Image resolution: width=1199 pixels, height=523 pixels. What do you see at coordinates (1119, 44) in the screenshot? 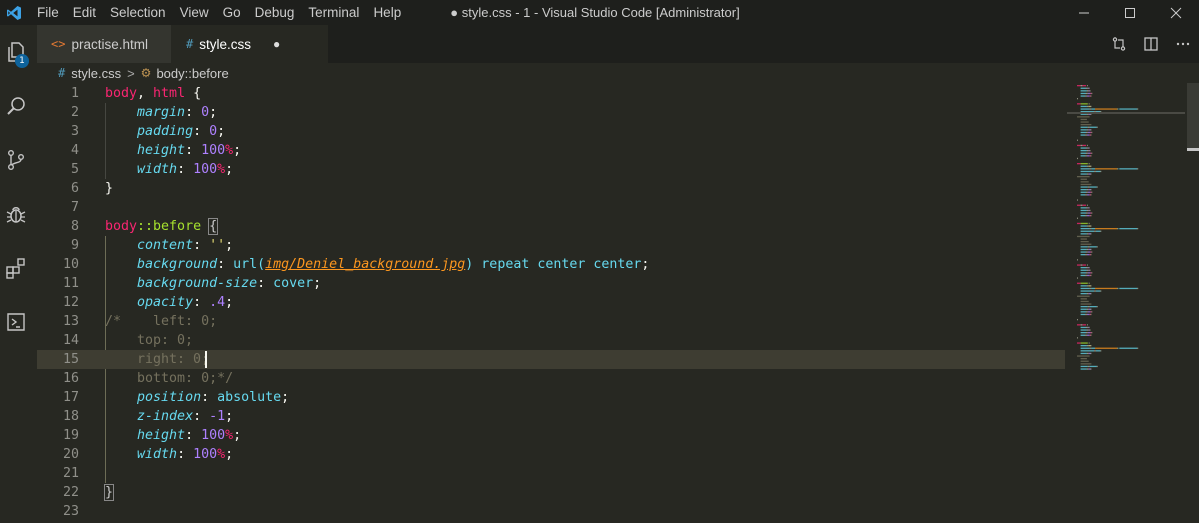
I see `open-changes-button` at bounding box center [1119, 44].